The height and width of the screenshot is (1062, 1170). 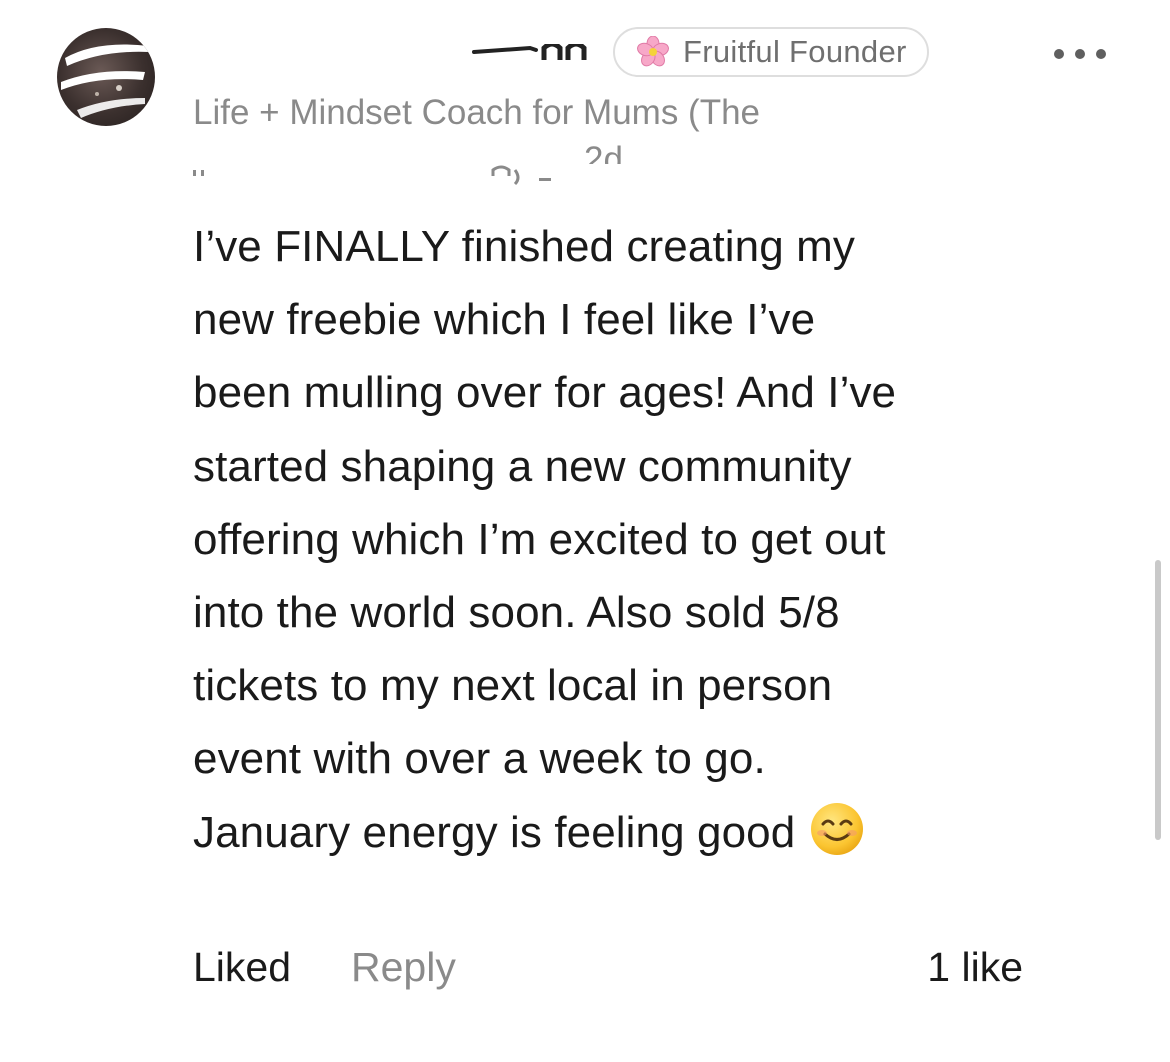 What do you see at coordinates (545, 393) in the screenshot?
I see `body-line: been mulling over for ages! And I’ve` at bounding box center [545, 393].